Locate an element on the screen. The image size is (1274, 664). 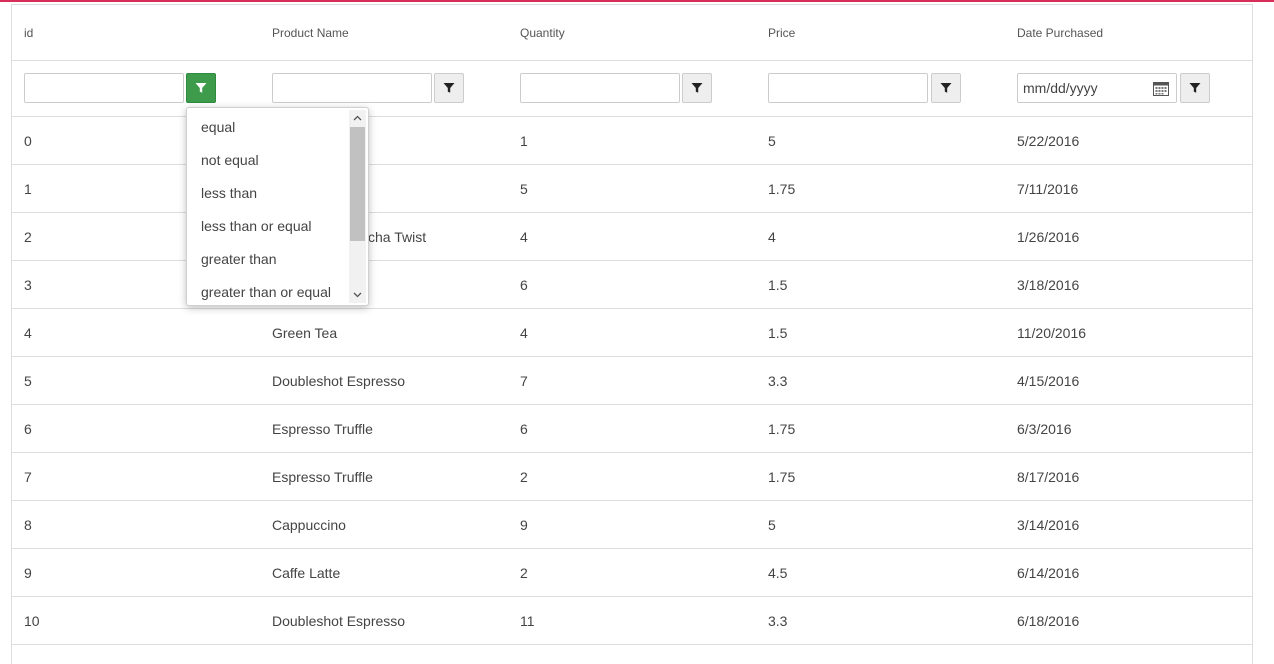
table-row: 10 Doubleshot Espresso 11 3.3 6/18/2016 is located at coordinates (632, 621).